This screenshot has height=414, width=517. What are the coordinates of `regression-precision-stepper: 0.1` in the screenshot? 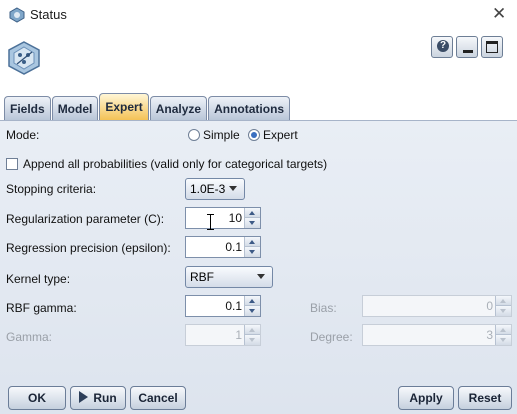 It's located at (223, 247).